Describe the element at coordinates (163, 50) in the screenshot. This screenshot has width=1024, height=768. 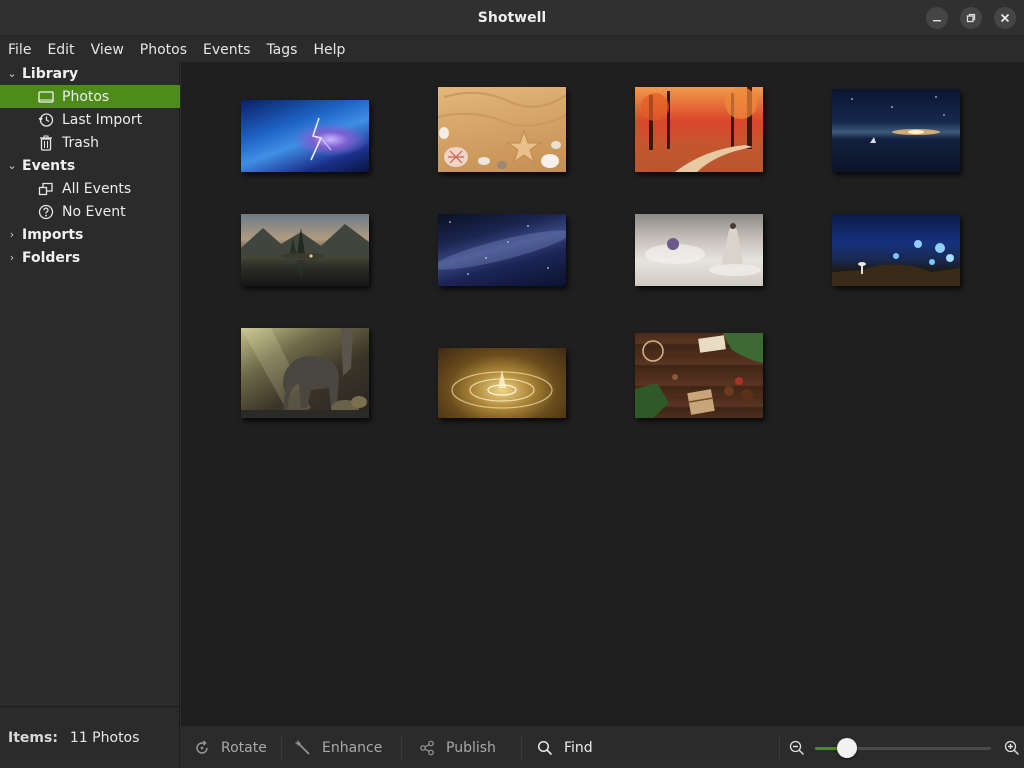
I see `menu-photos: Photos` at that location.